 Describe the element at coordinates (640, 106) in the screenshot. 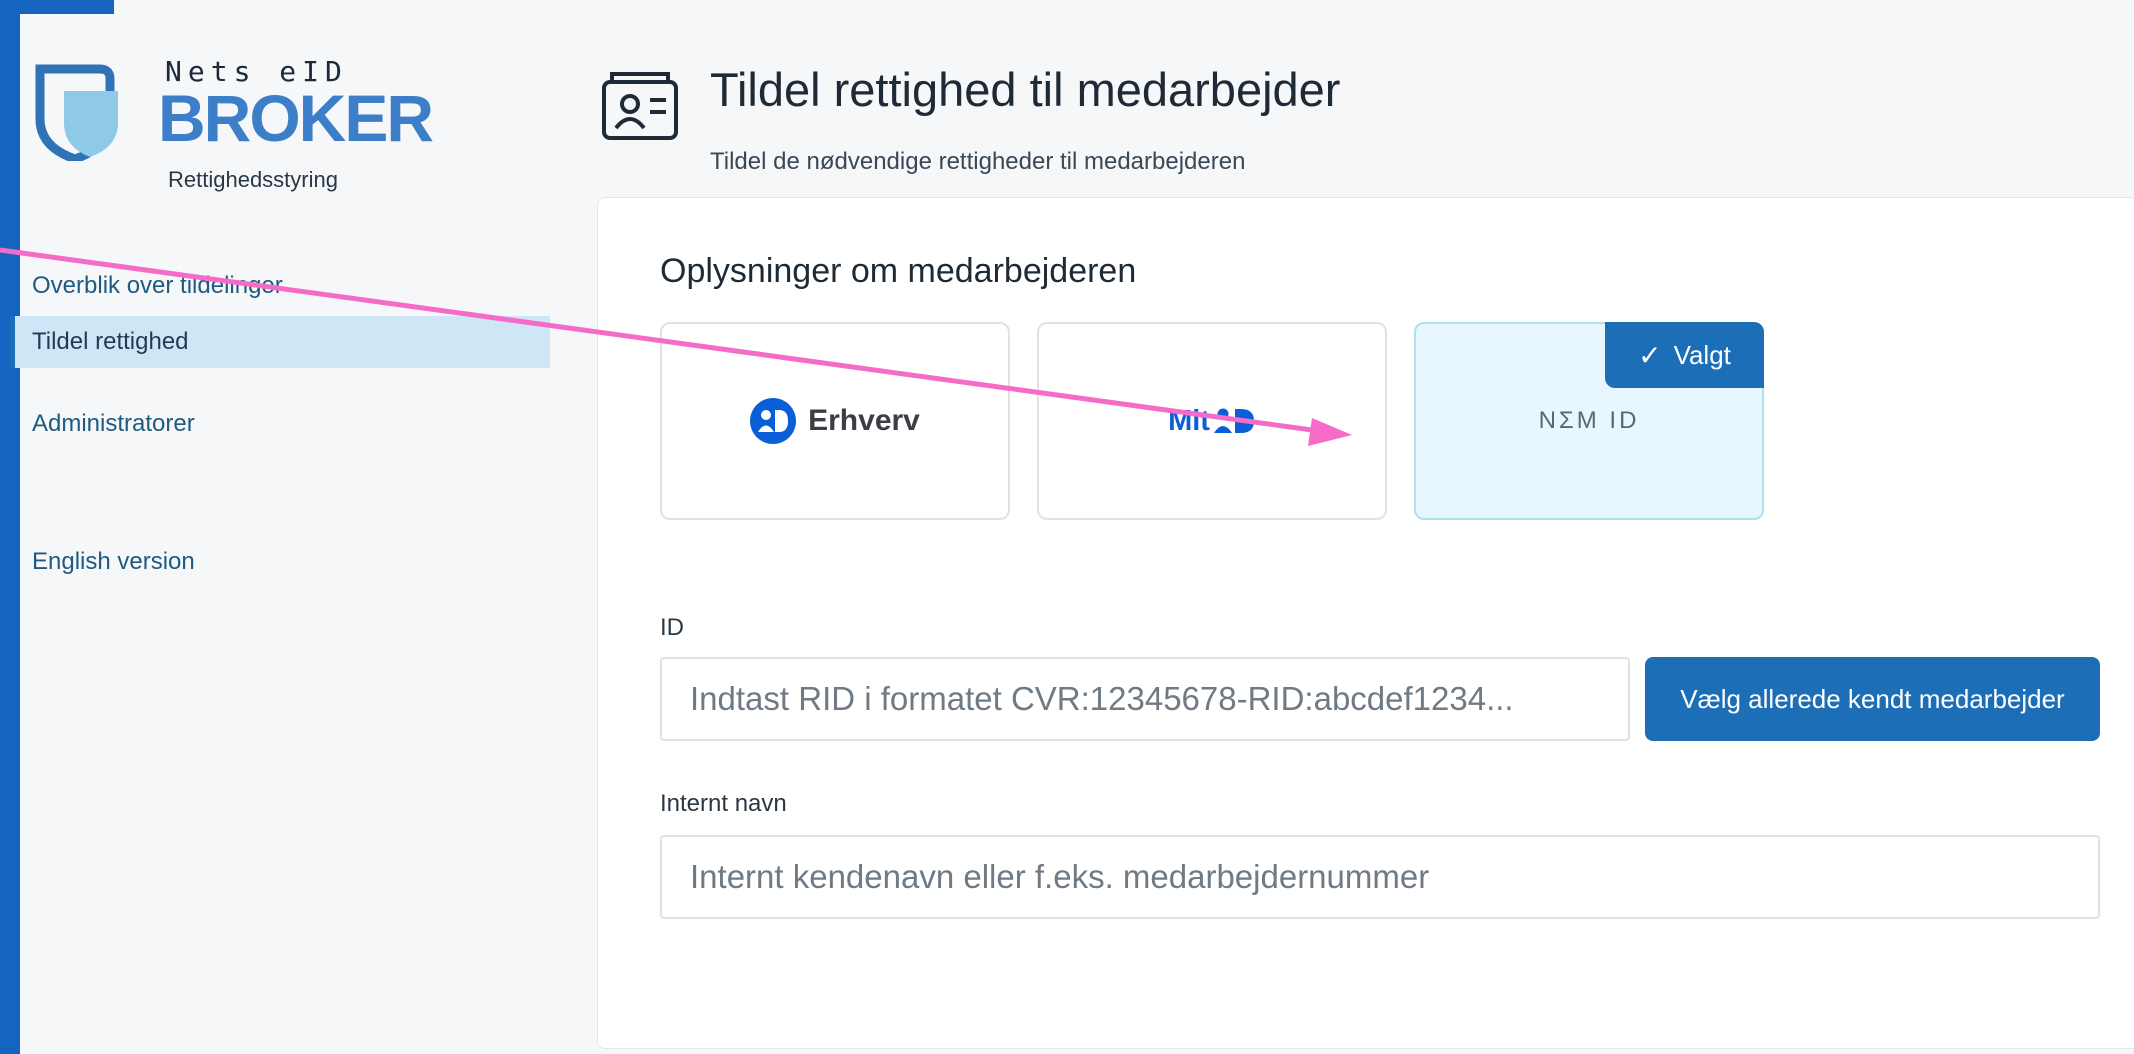

I see `id-card-icon` at that location.